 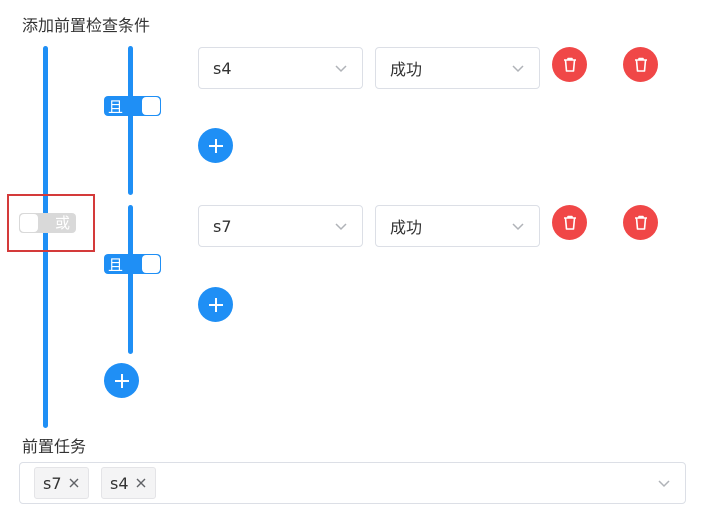 I want to click on tag-label: s7, so click(x=52, y=483).